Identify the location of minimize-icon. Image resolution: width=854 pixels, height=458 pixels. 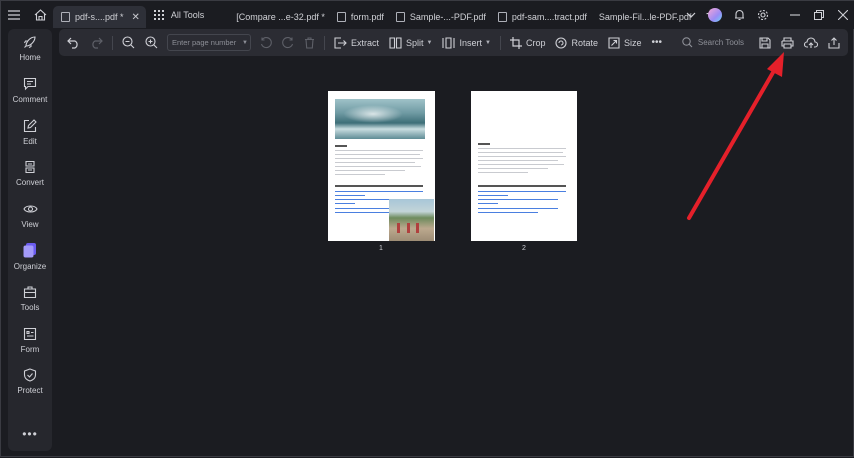
(795, 15).